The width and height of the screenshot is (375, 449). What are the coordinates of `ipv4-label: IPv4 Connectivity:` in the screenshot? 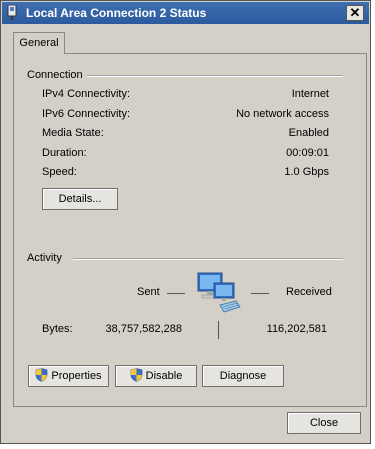 It's located at (86, 94).